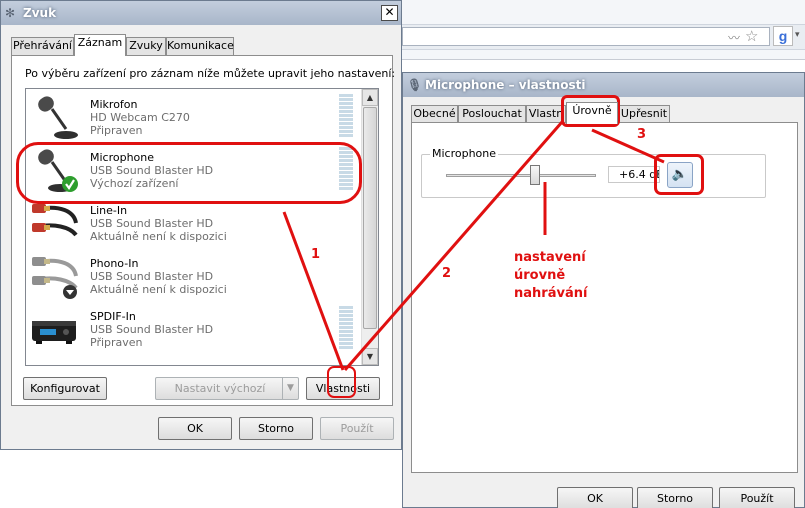  I want to click on tab-playback: Přehrávání, so click(42, 46).